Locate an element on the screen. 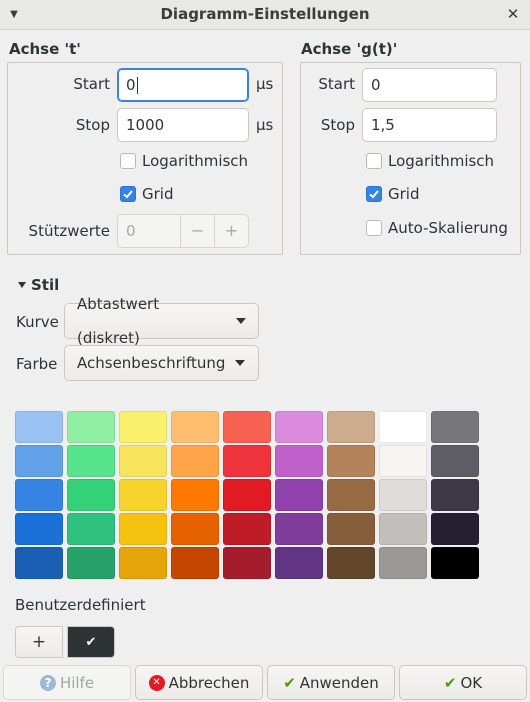 The height and width of the screenshot is (702, 530). axis-t-grid-checkbox: Grid is located at coordinates (146, 194).